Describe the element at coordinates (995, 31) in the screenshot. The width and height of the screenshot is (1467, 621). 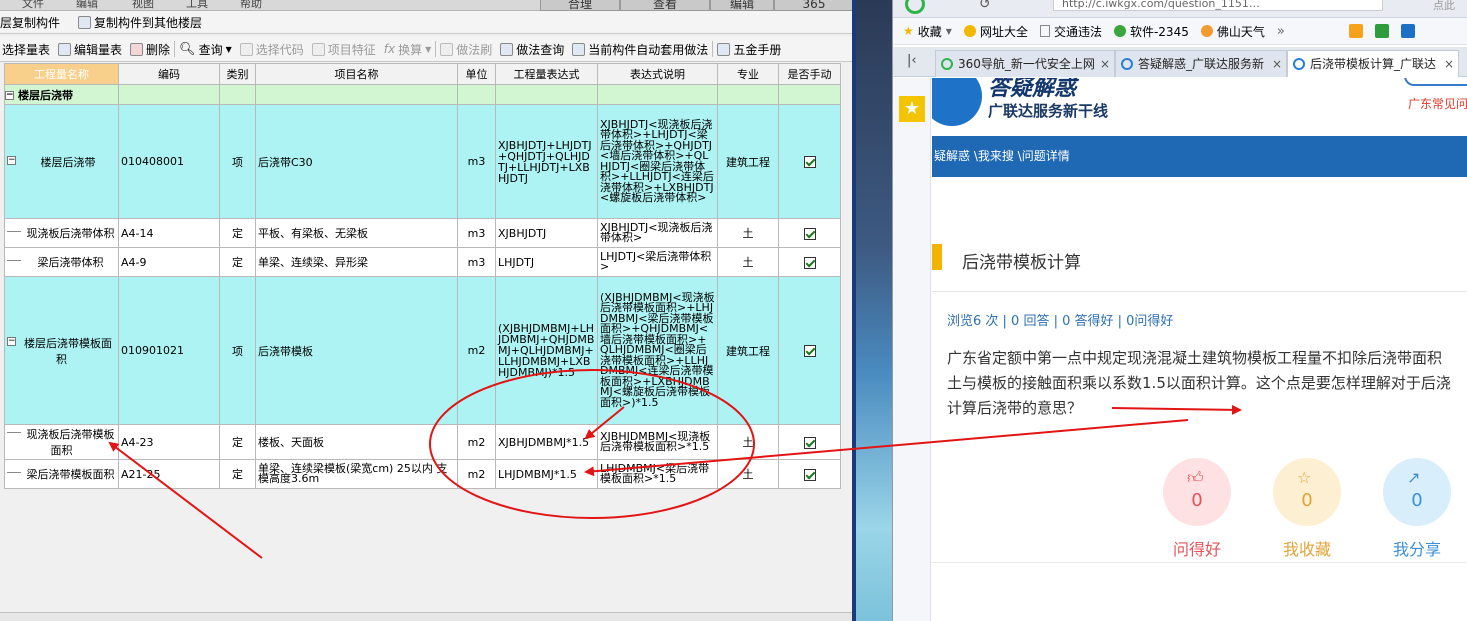
I see `bookmark-sites: 网址大全` at that location.